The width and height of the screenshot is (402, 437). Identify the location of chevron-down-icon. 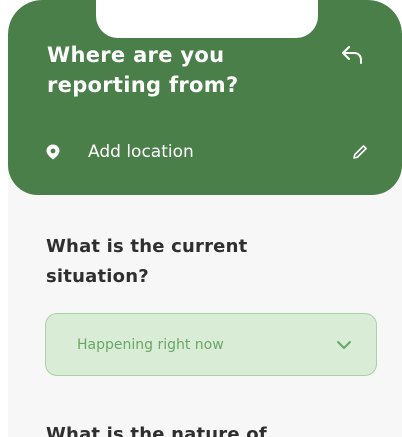
(344, 345).